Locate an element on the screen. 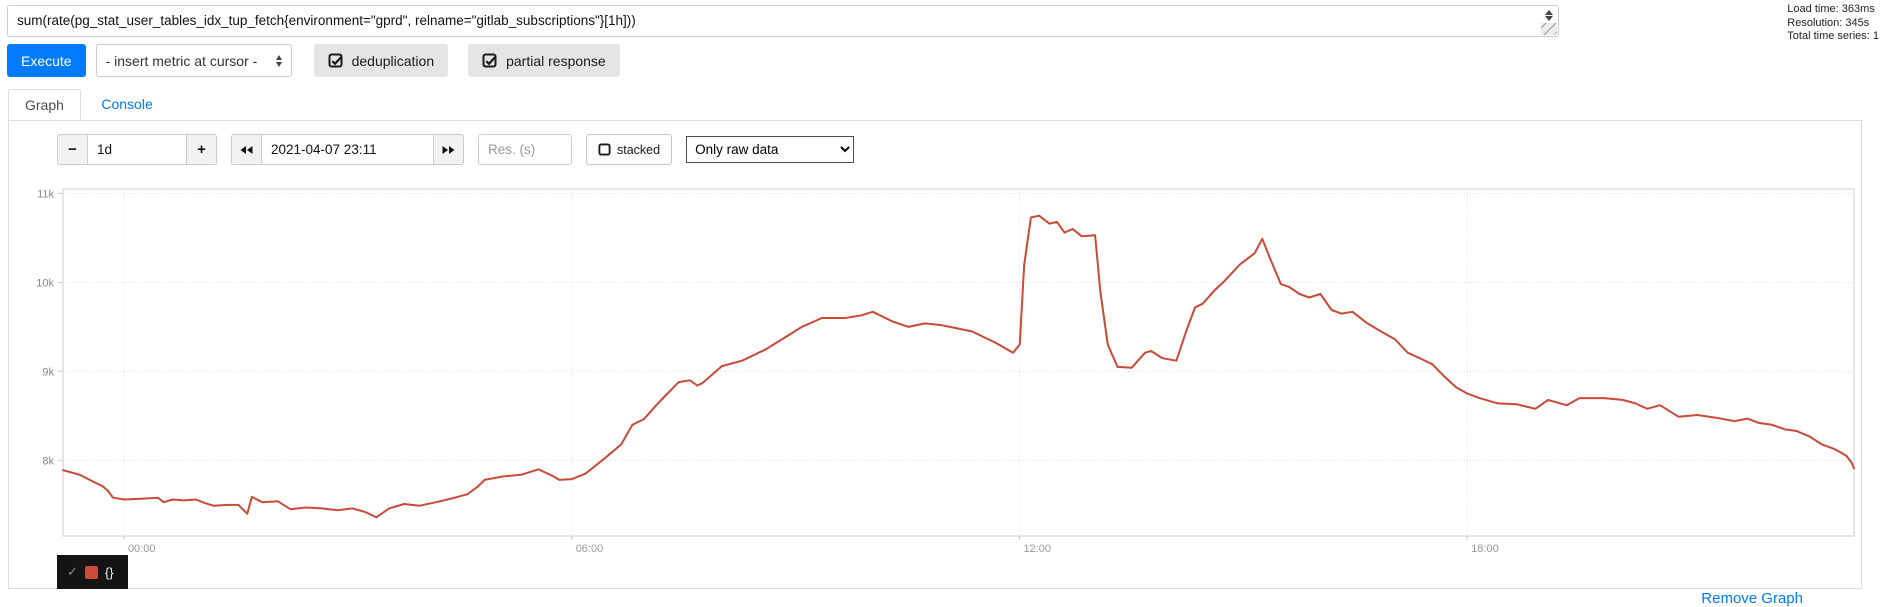 The width and height of the screenshot is (1889, 607). raw-data-select: Only raw data is located at coordinates (770, 149).